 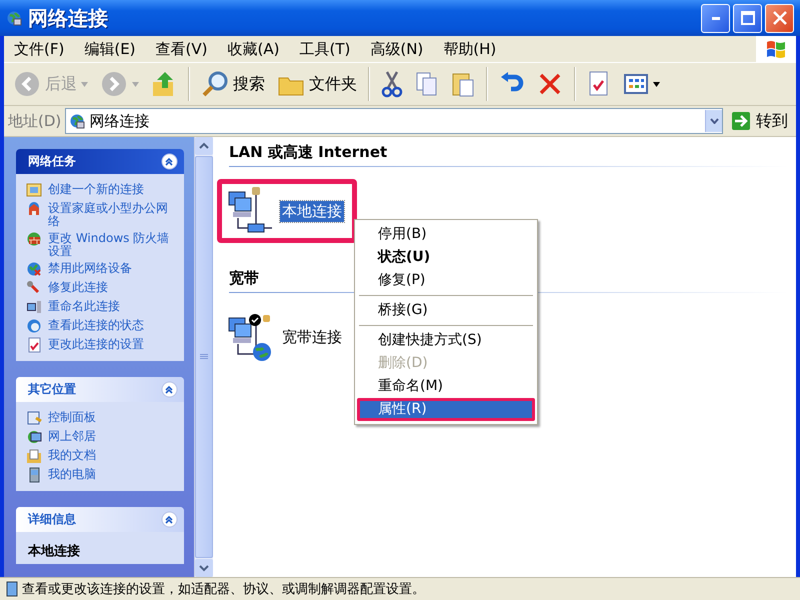 What do you see at coordinates (759, 121) in the screenshot?
I see `go-button: 转到` at bounding box center [759, 121].